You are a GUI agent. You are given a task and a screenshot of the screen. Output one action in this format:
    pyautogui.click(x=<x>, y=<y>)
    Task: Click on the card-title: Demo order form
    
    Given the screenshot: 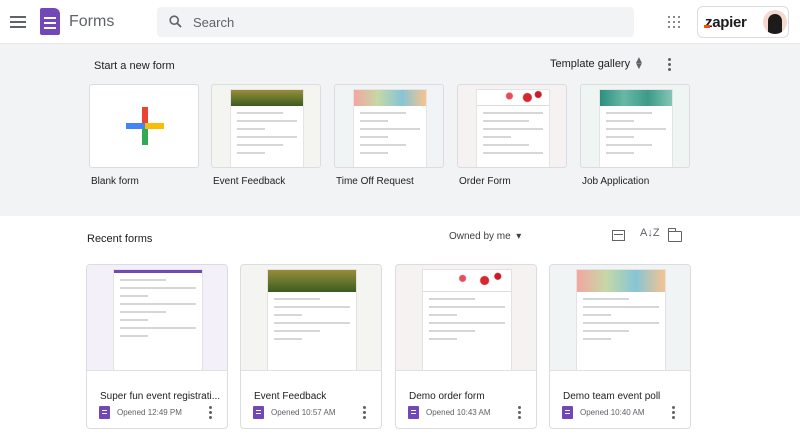 What is the action you would take?
    pyautogui.click(x=447, y=396)
    